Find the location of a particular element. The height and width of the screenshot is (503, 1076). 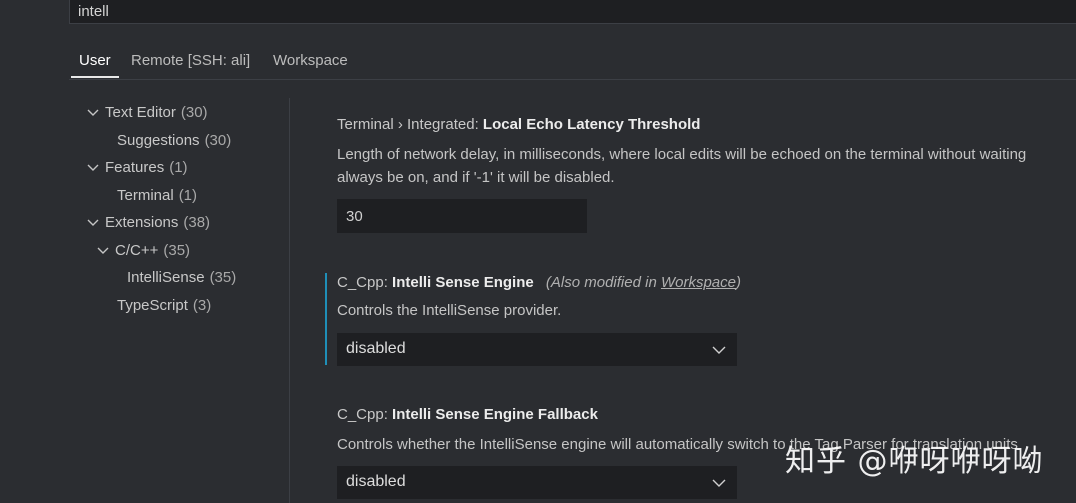

tab-remote: Remote [SSH: ali] is located at coordinates (190, 60).